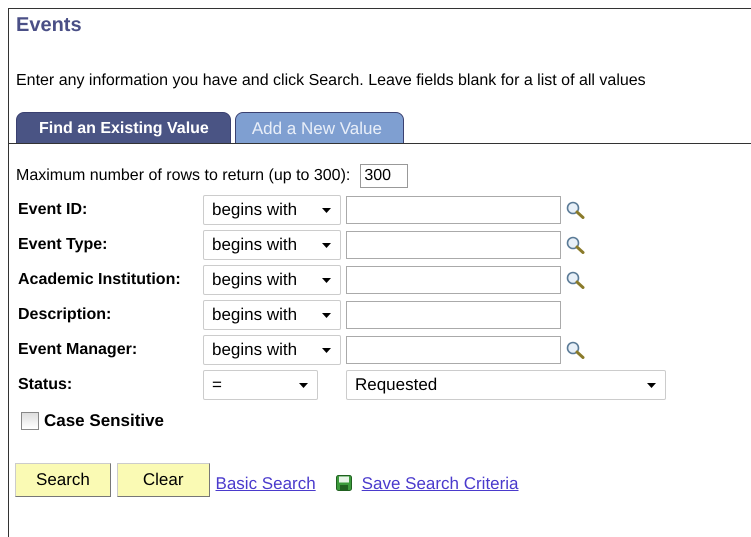 This screenshot has width=751, height=537. I want to click on page-title: Events, so click(49, 25).